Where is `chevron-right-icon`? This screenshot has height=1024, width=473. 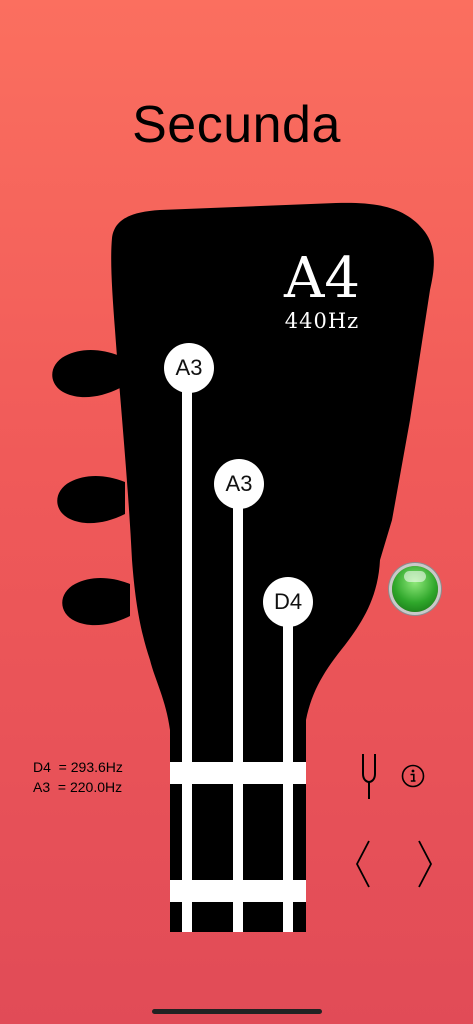
chevron-right-icon is located at coordinates (425, 864).